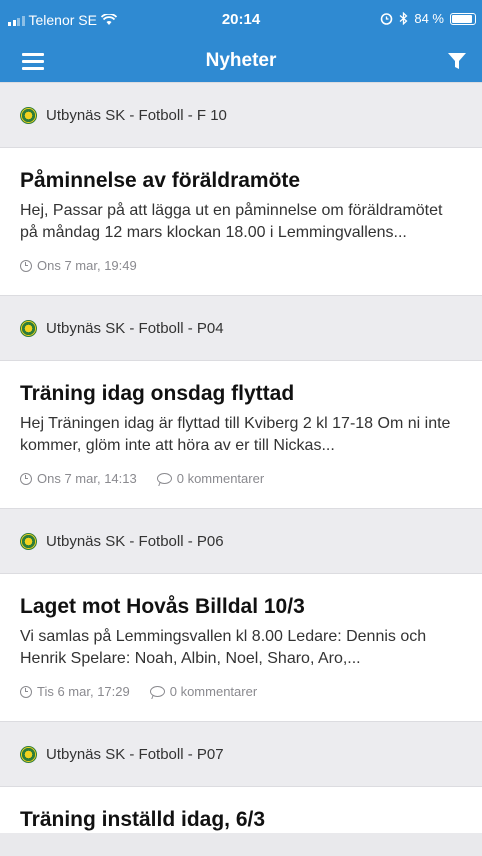 Image resolution: width=482 pixels, height=856 pixels. Describe the element at coordinates (403, 18) in the screenshot. I see `bluetooth-icon` at that location.